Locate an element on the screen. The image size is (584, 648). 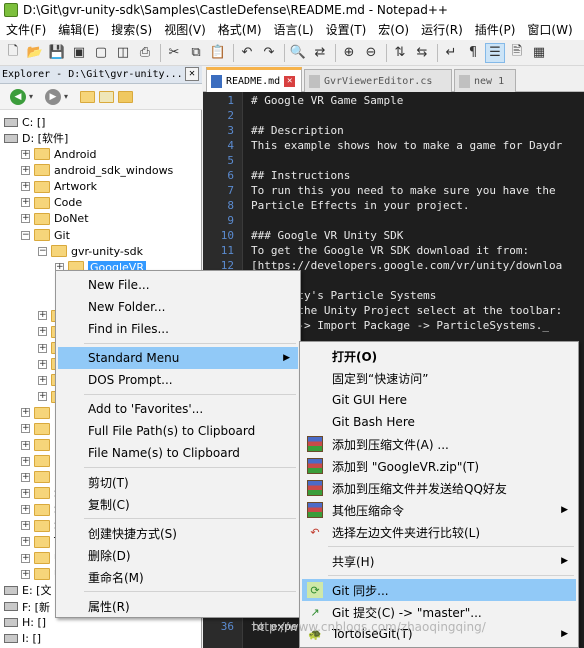
favorites-icon is located at coordinates (126, 96).